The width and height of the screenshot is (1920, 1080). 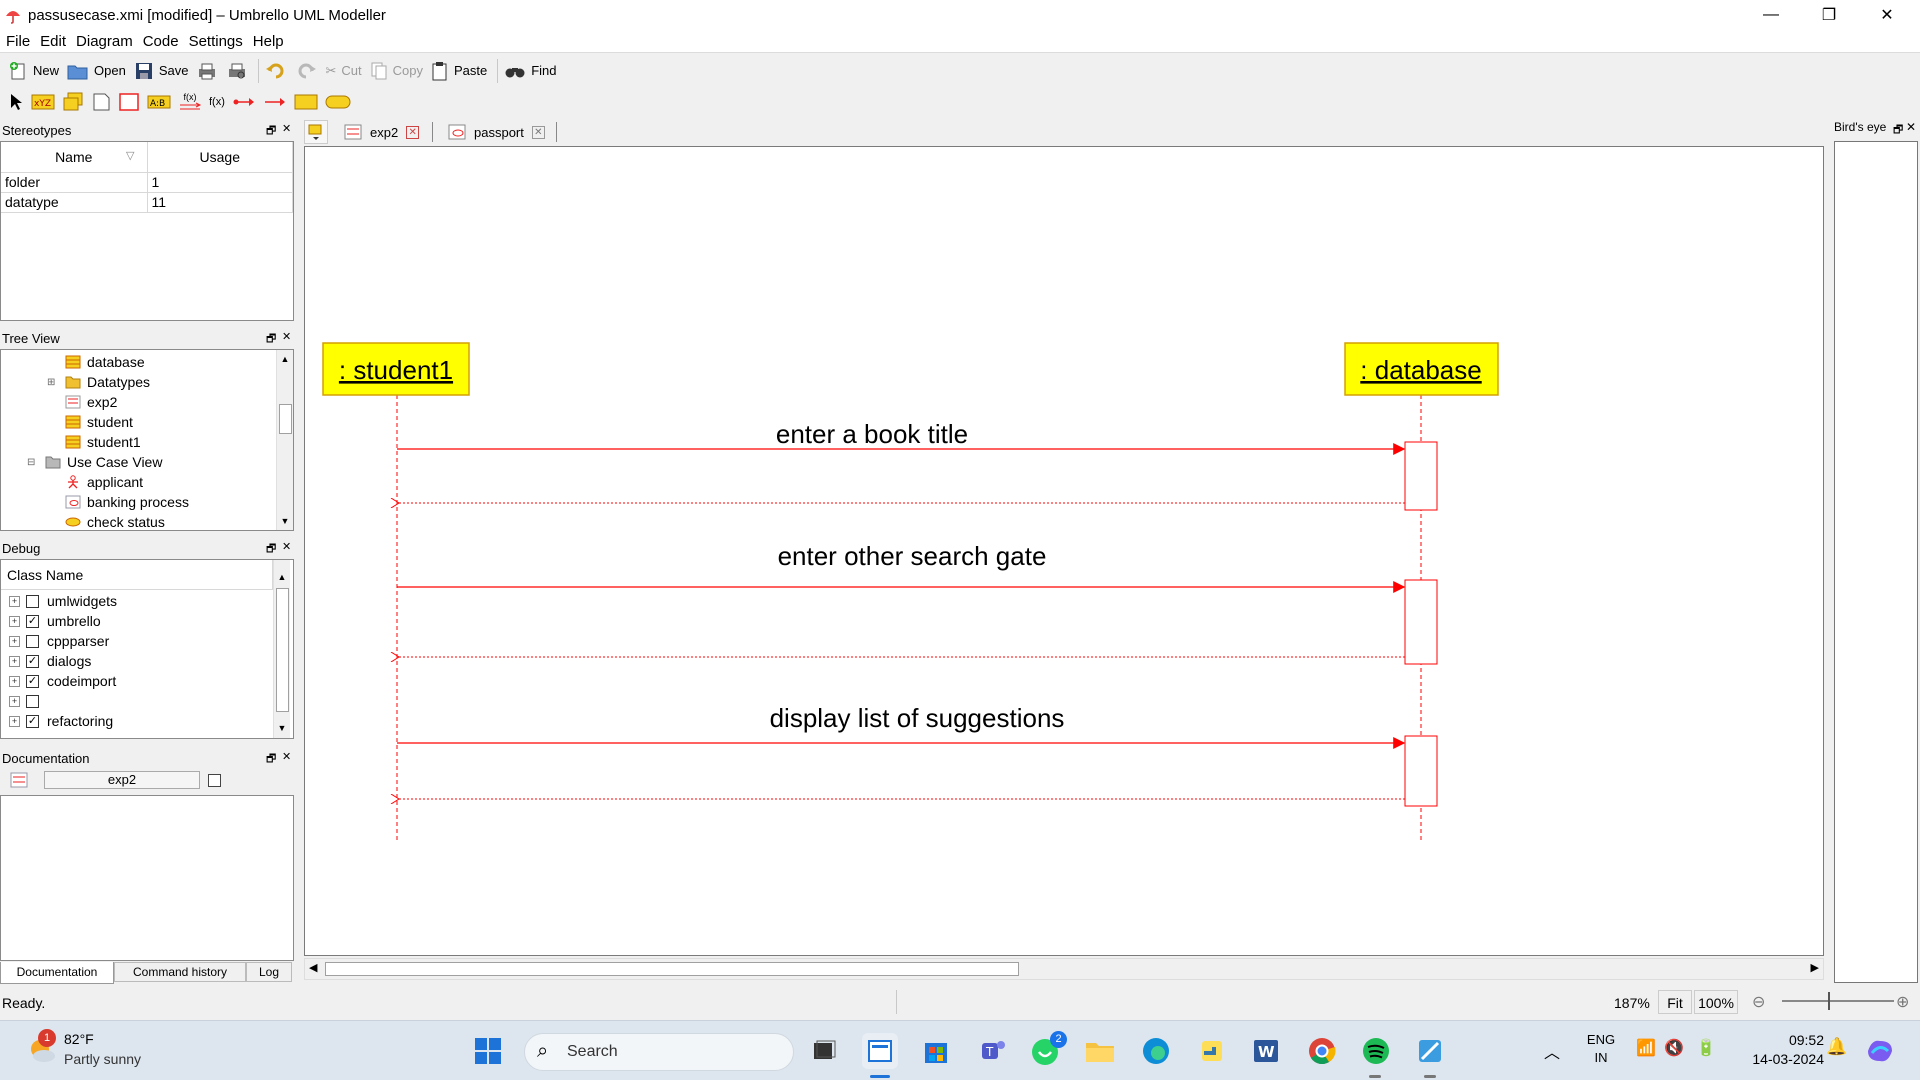 What do you see at coordinates (159, 102) in the screenshot?
I see `text-tool-icon: A:B` at bounding box center [159, 102].